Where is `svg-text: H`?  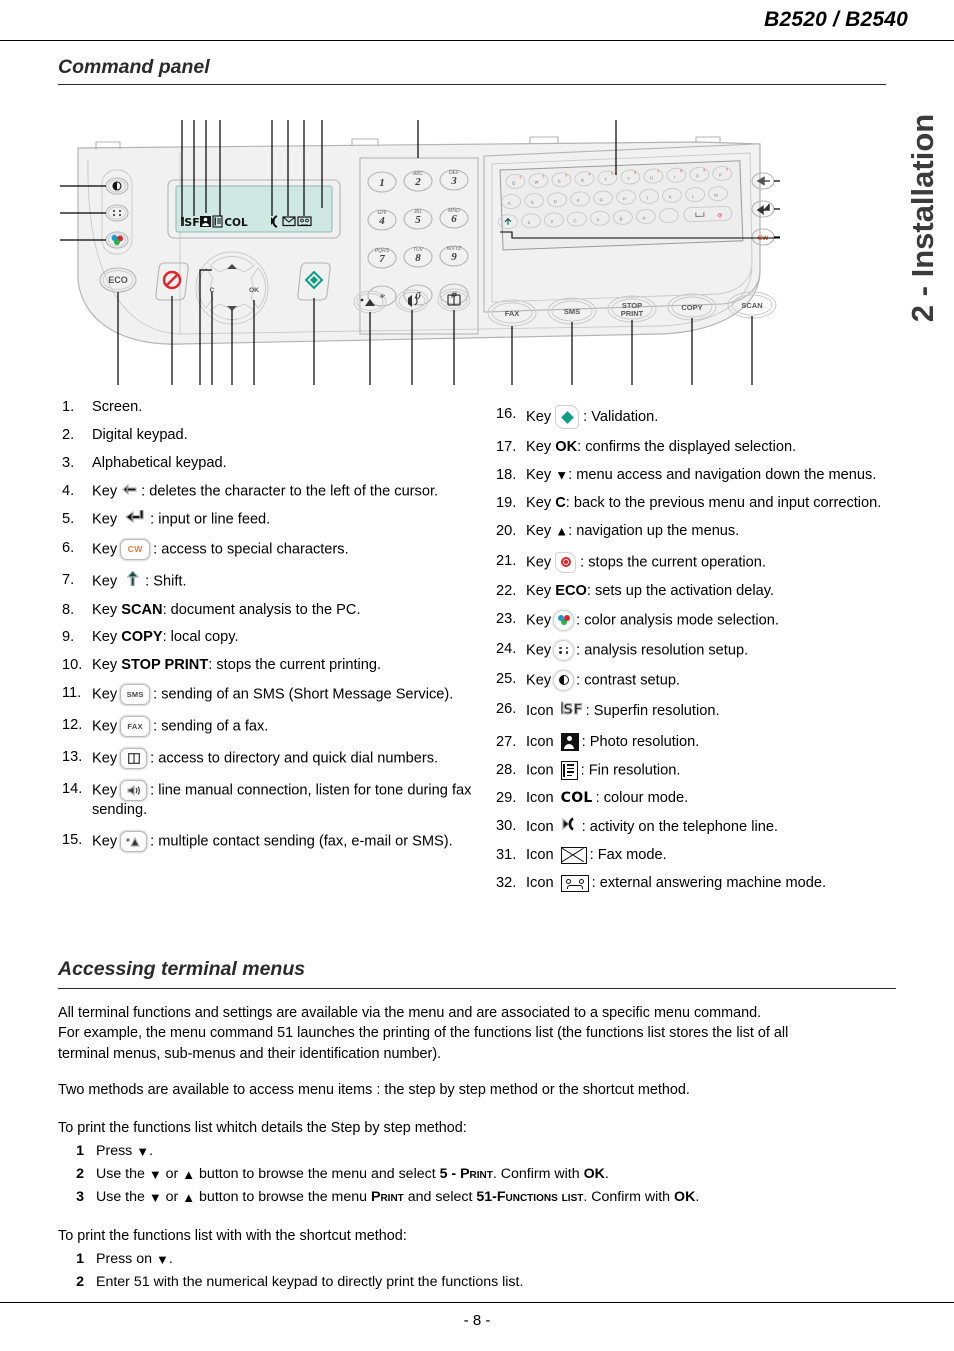
svg-text: H is located at coordinates (624, 198).